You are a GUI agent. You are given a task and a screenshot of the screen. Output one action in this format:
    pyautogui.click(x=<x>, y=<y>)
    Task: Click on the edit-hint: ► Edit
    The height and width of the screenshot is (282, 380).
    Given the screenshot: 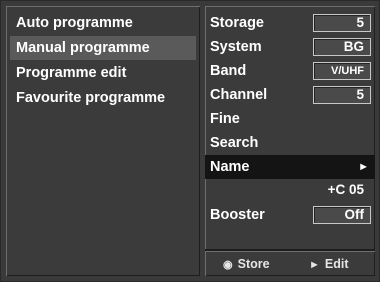 What is the action you would take?
    pyautogui.click(x=329, y=264)
    